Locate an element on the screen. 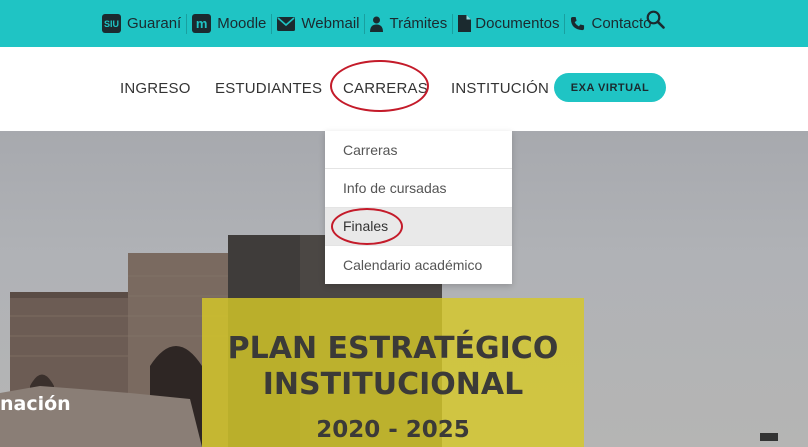 The width and height of the screenshot is (808, 447). link-contacto: Contacto is located at coordinates (611, 23).